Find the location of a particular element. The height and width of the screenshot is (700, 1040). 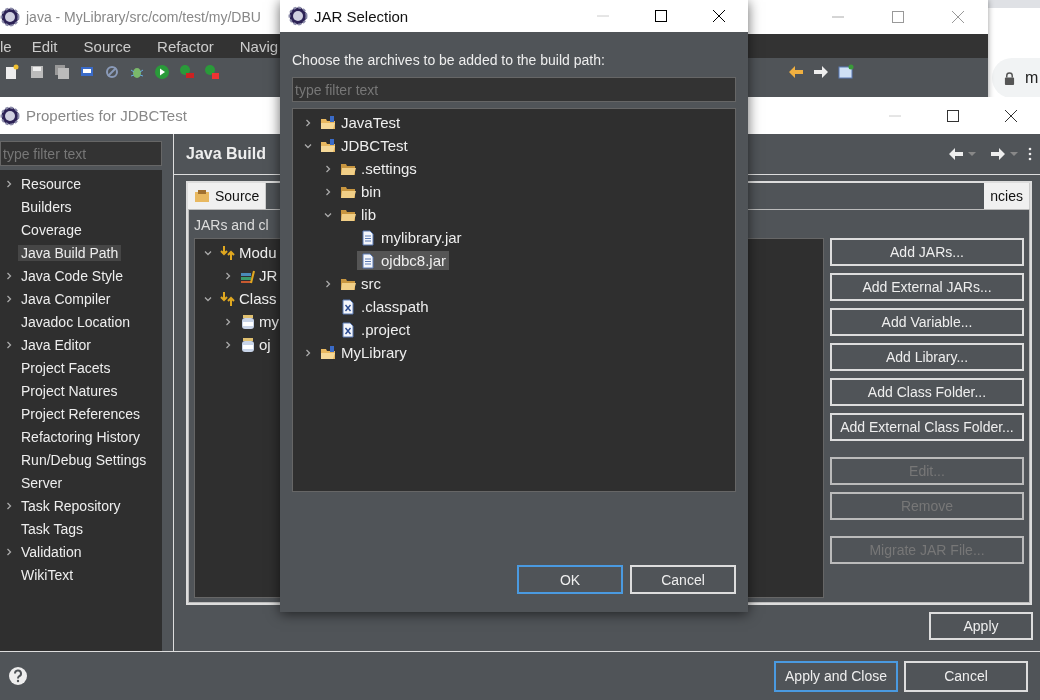

window-title: java - MyLibrary/src/com/test/my/DBU is located at coordinates (143, 17).